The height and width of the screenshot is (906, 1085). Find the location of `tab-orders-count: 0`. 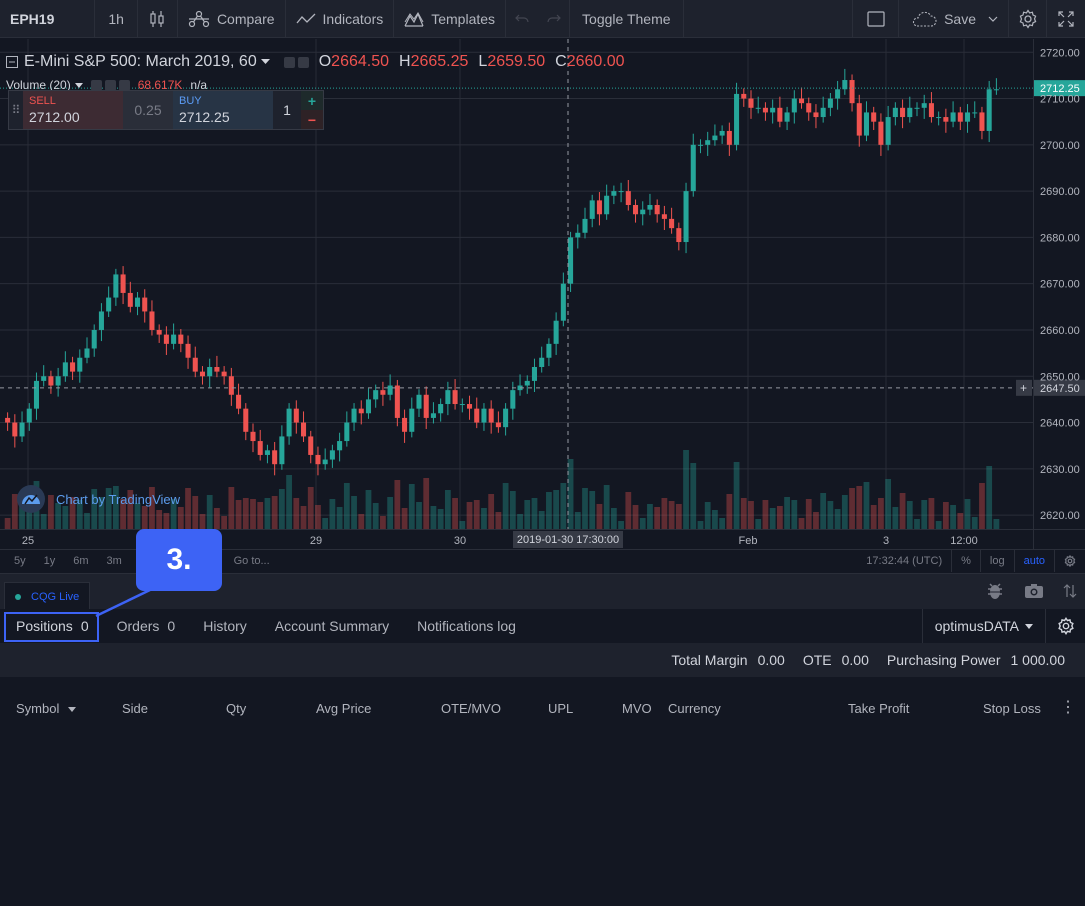

tab-orders-count: 0 is located at coordinates (171, 626).